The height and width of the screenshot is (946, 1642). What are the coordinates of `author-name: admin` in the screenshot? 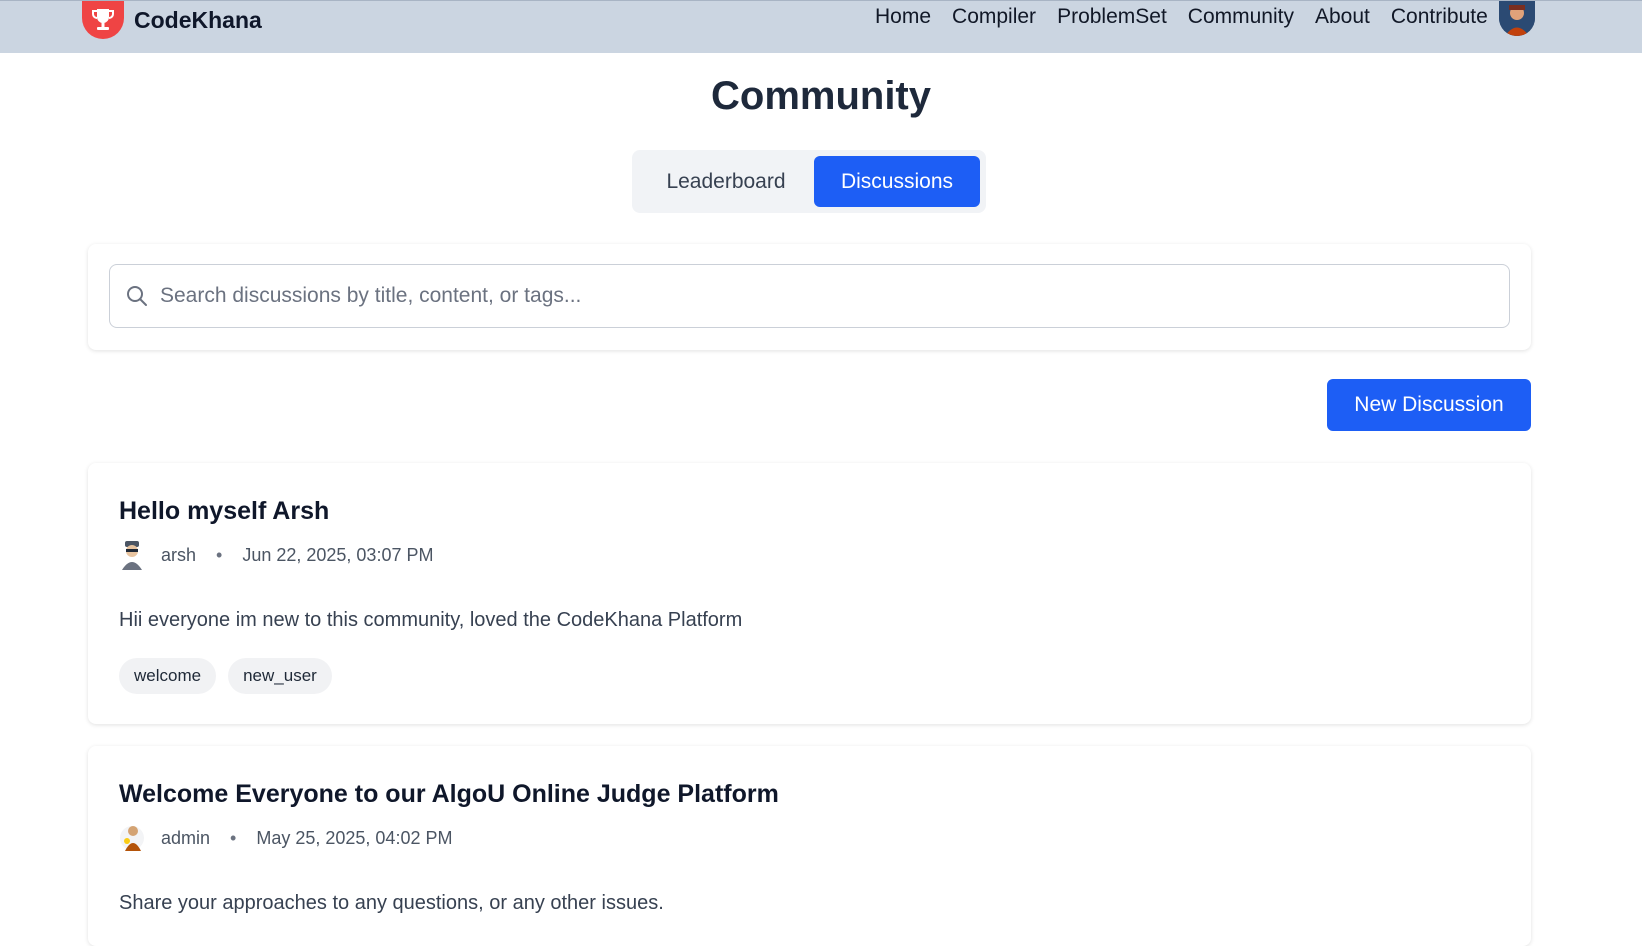 It's located at (185, 838).